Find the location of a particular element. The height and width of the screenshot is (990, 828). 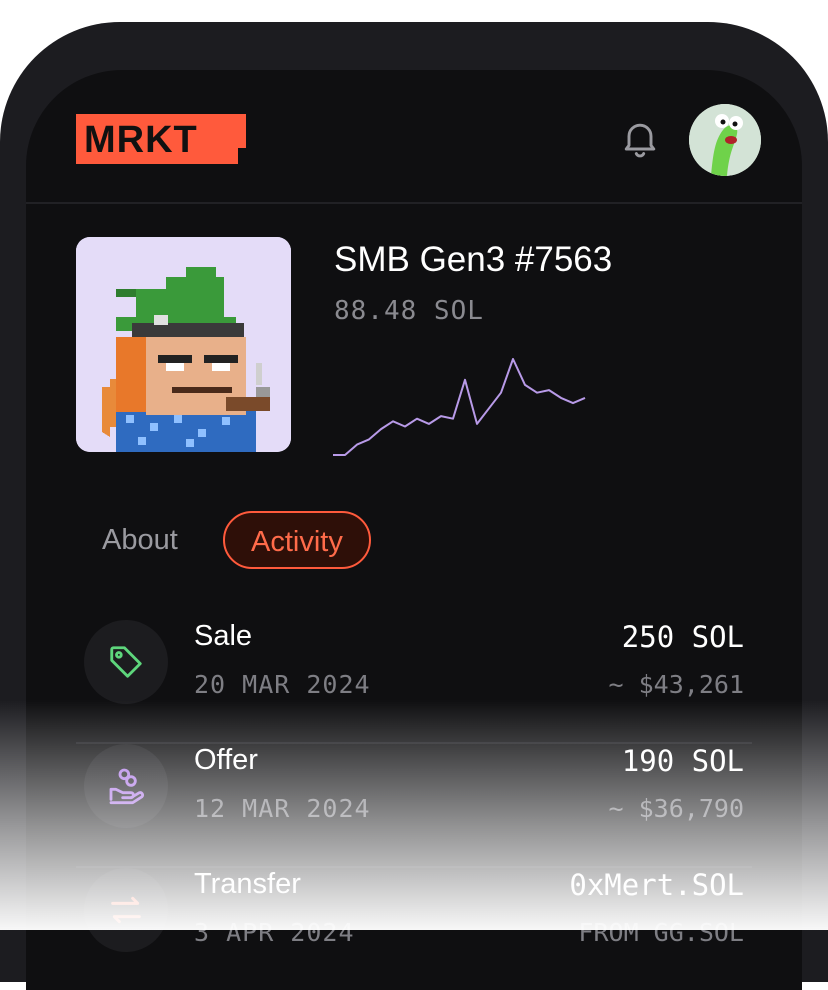

tag-icon is located at coordinates (126, 662).